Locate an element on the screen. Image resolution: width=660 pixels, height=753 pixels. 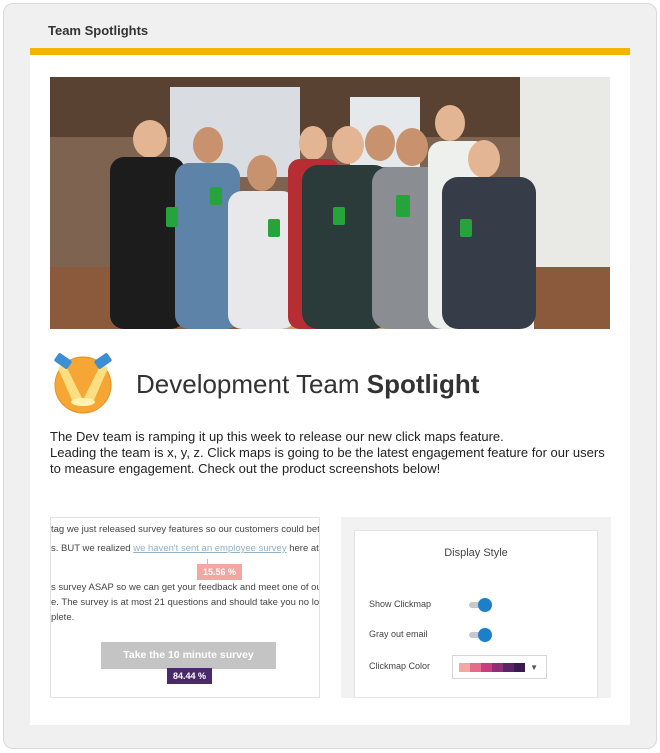
spotlight-icon is located at coordinates (83, 383).